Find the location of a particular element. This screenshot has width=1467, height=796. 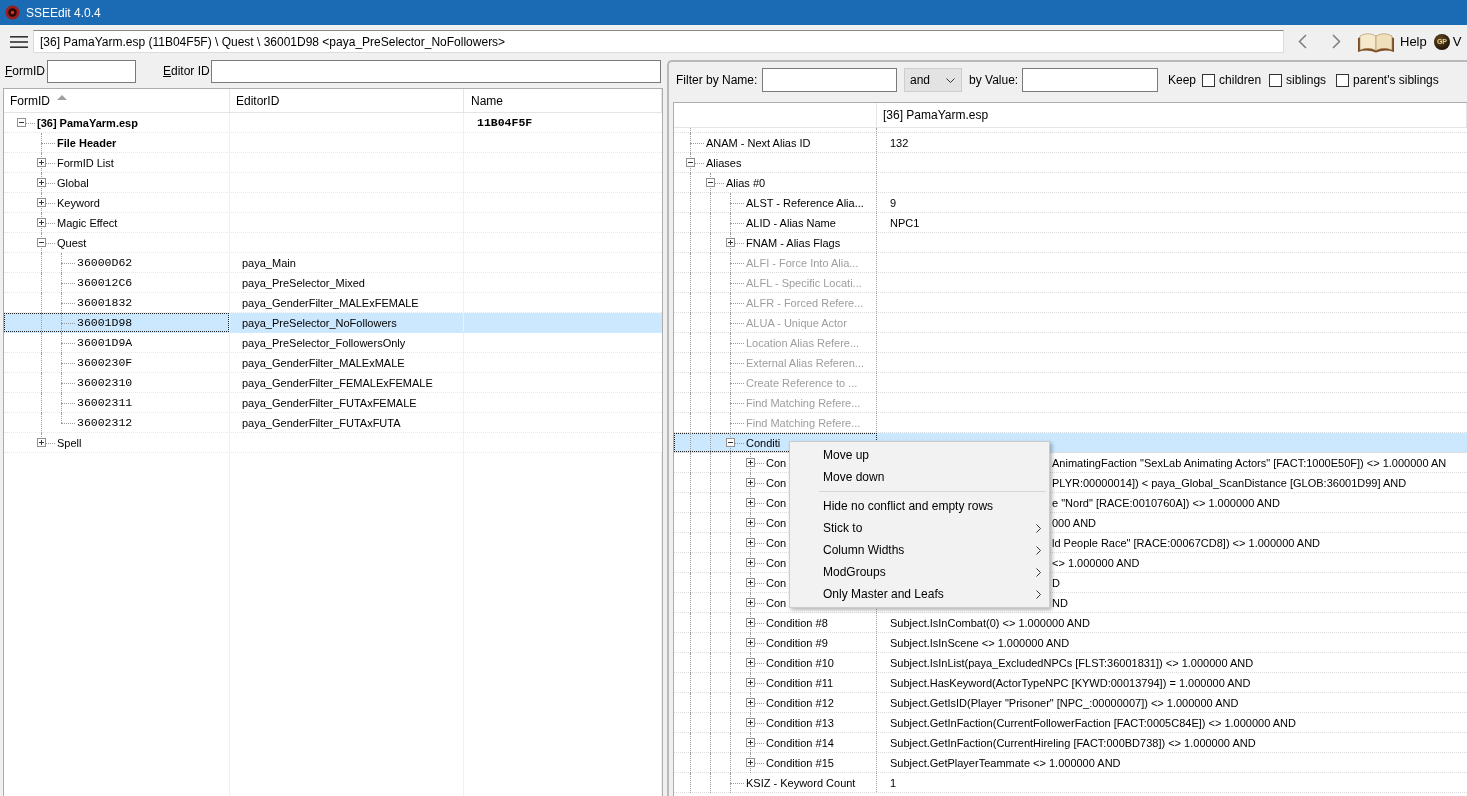

checkbox-label: parent's siblings is located at coordinates (1396, 80).